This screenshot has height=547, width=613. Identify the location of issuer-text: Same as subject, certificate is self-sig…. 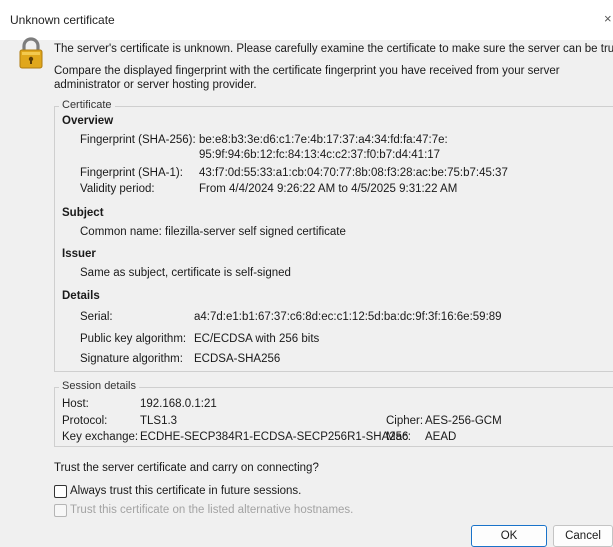
(185, 273).